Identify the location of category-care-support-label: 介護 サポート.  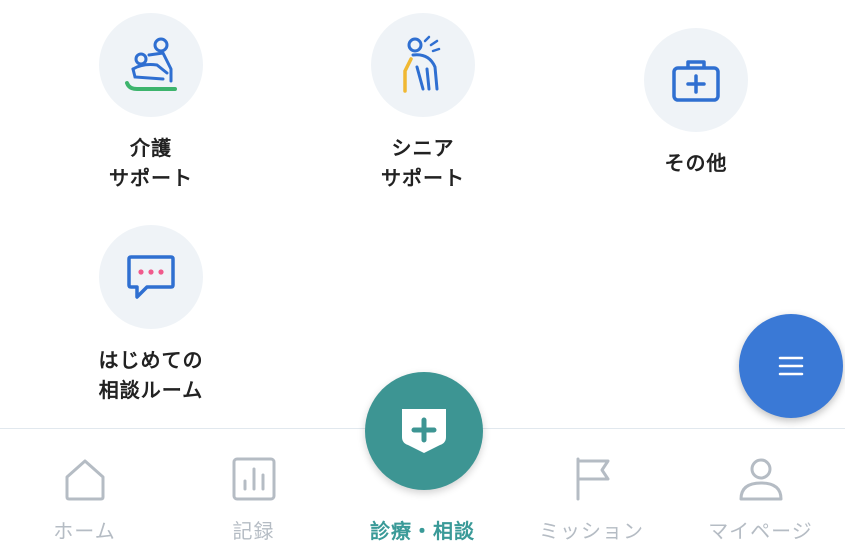
(151, 163).